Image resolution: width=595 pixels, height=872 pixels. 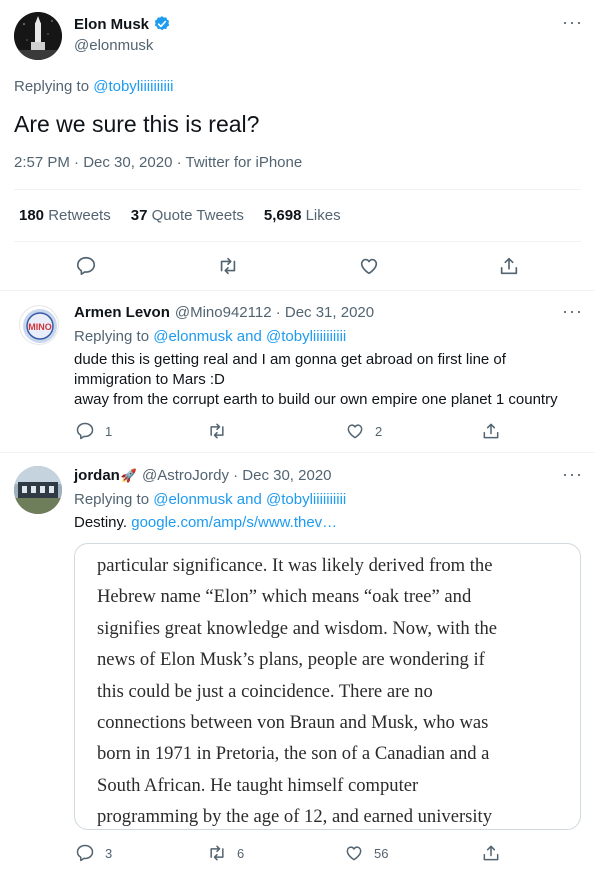 I want to click on like-button: 2, so click(x=363, y=431).